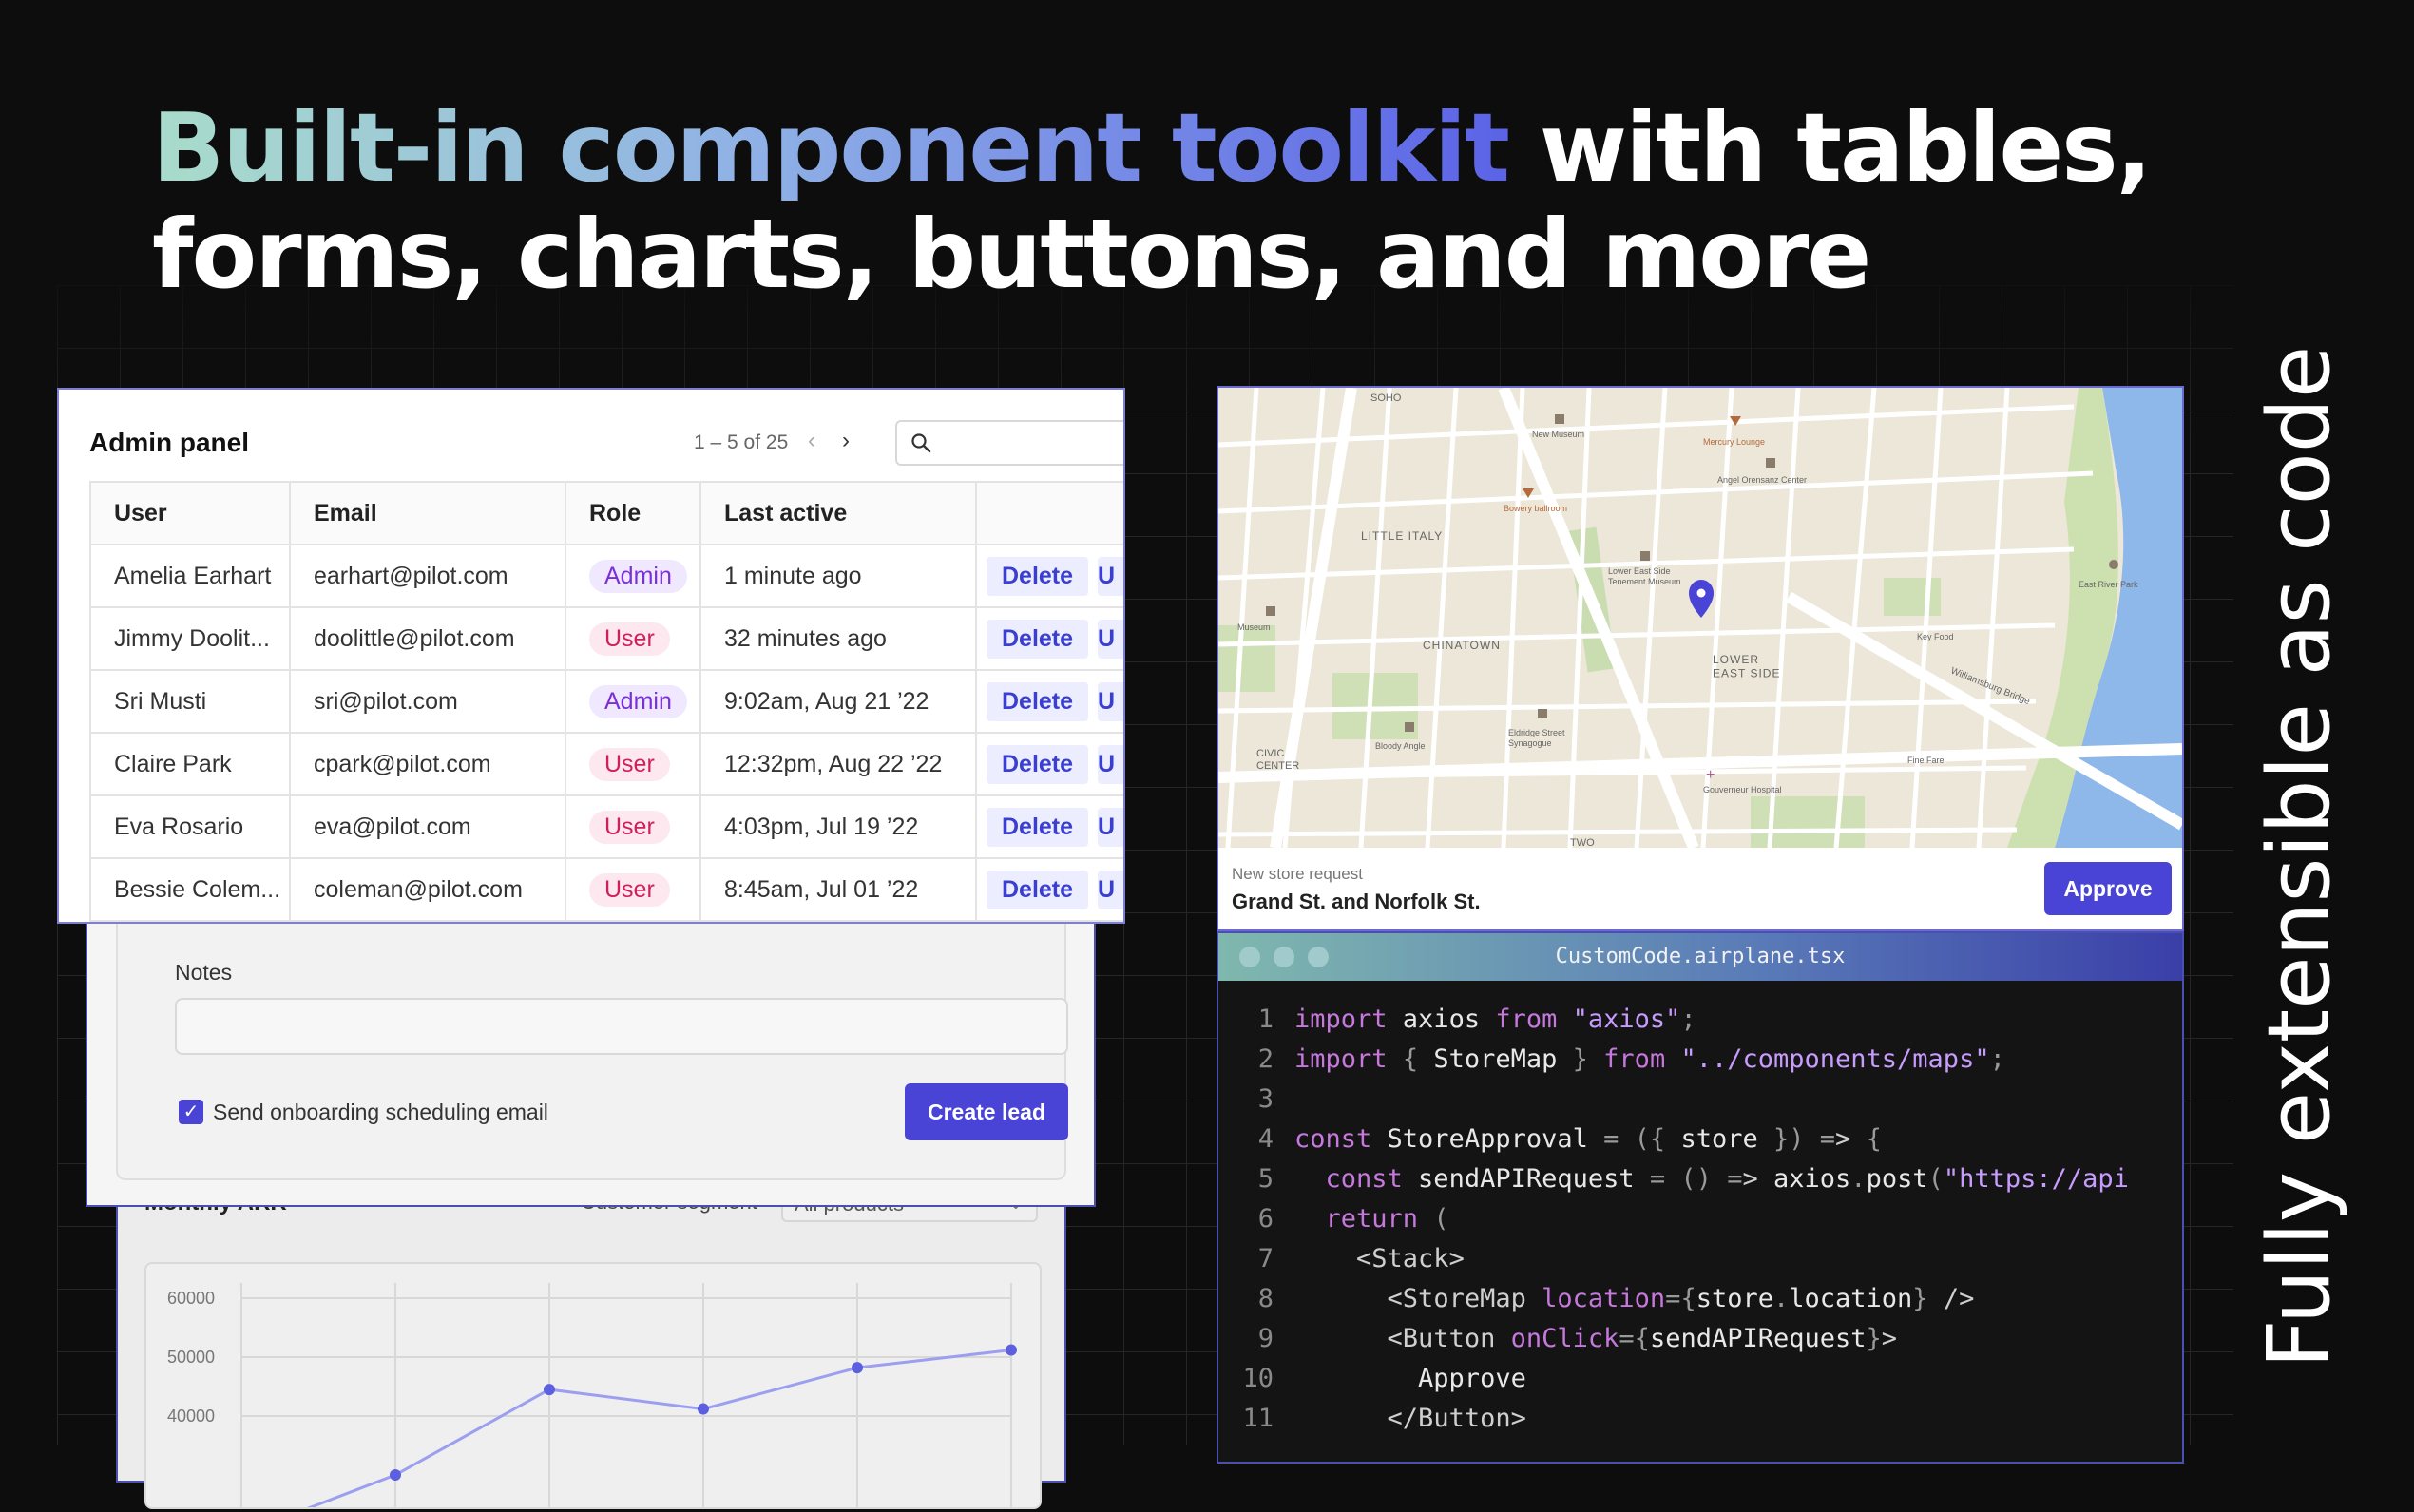 Image resolution: width=2414 pixels, height=1512 pixels. Describe the element at coordinates (170, 442) in the screenshot. I see `admin-panel-title: Admin panel` at that location.